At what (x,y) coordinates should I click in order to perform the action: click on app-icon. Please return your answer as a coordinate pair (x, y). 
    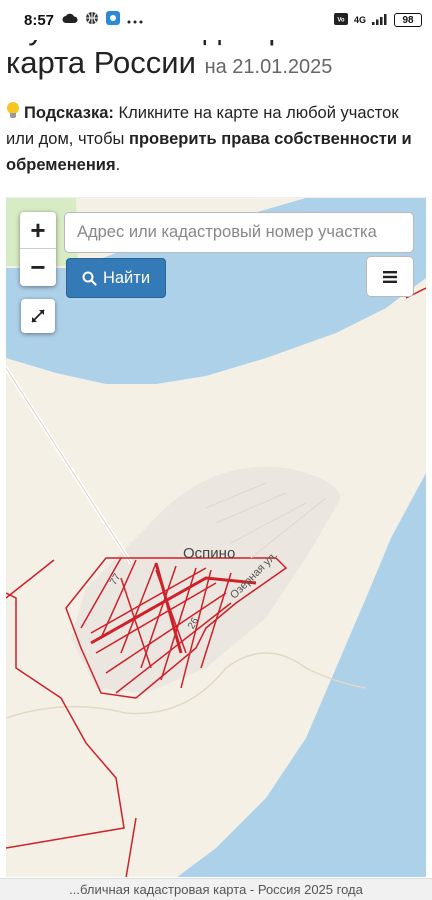
    Looking at the image, I should click on (113, 20).